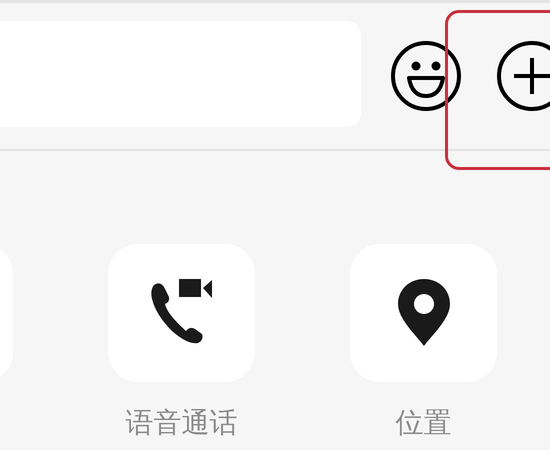 This screenshot has width=550, height=450. Describe the element at coordinates (424, 423) in the screenshot. I see `tile-label: 位置` at that location.